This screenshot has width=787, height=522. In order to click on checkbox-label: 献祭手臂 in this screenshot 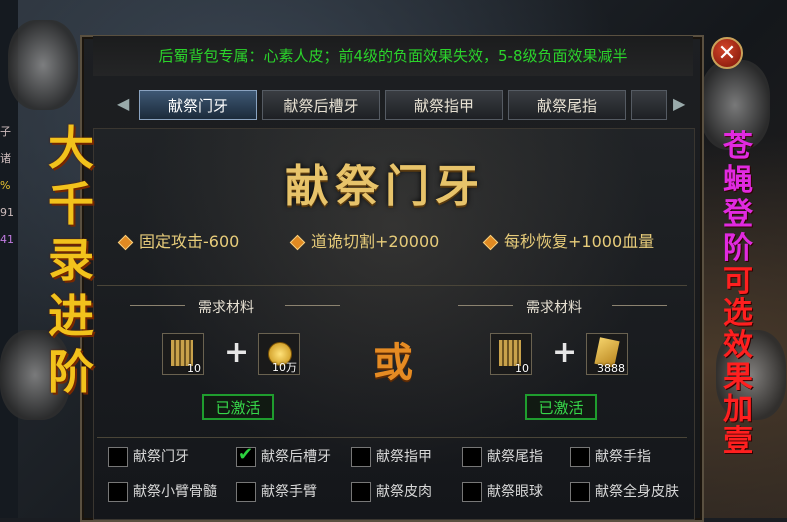, I will do `click(289, 492)`.